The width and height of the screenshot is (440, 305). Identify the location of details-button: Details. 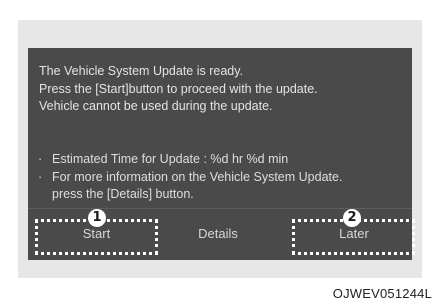
(218, 233).